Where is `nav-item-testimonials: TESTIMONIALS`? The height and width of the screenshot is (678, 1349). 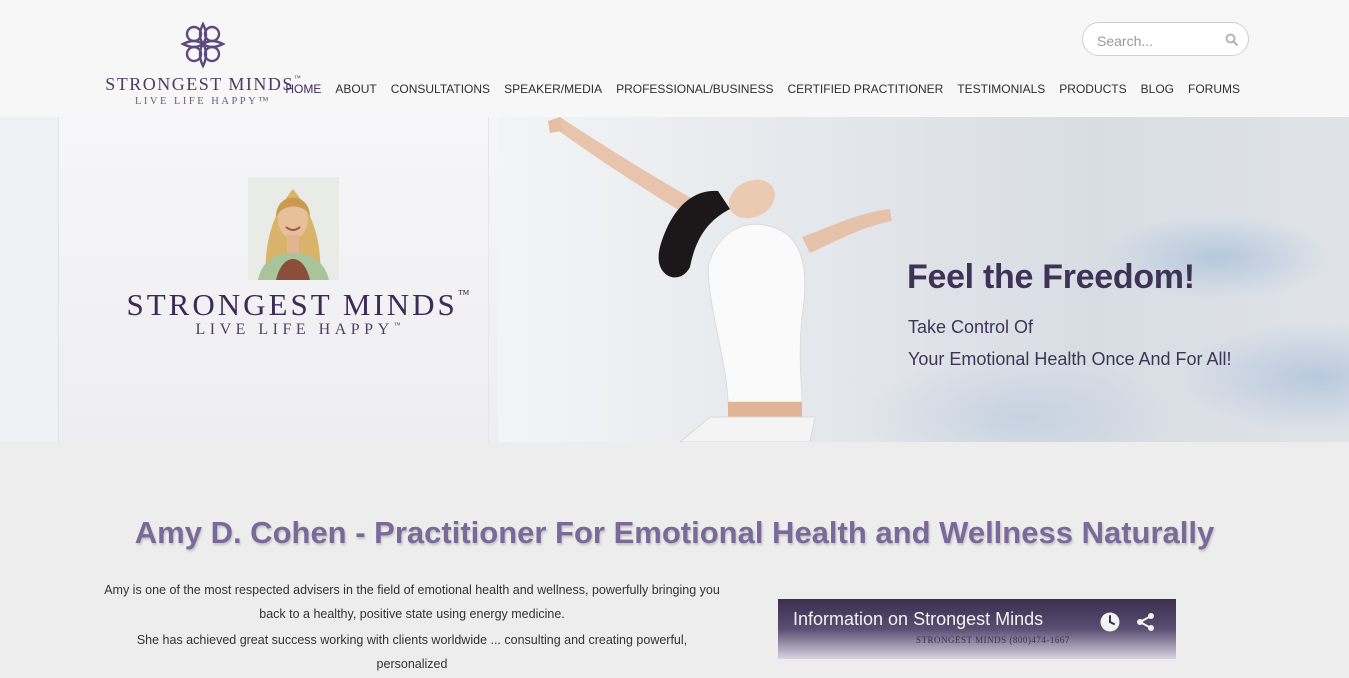
nav-item-testimonials: TESTIMONIALS is located at coordinates (1001, 89).